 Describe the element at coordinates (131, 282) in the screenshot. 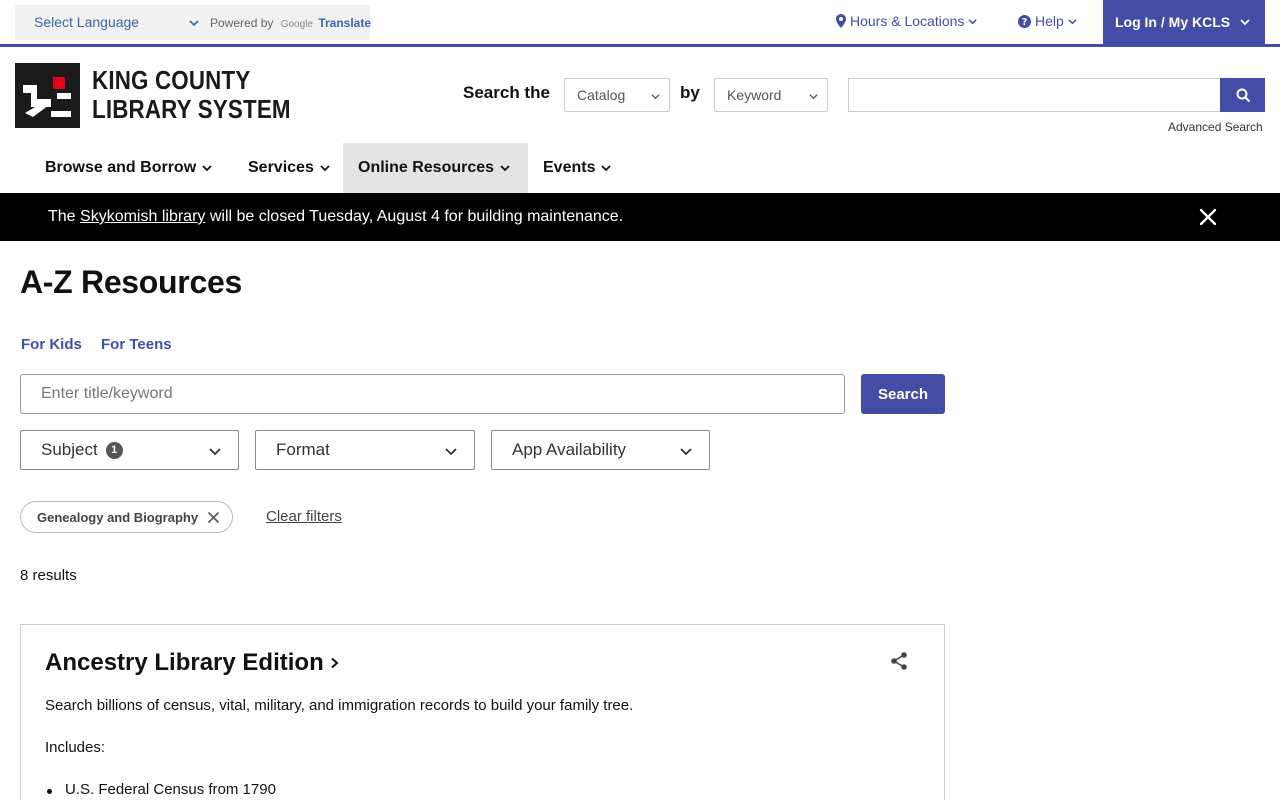

I see `page-title: A-Z Resources` at that location.